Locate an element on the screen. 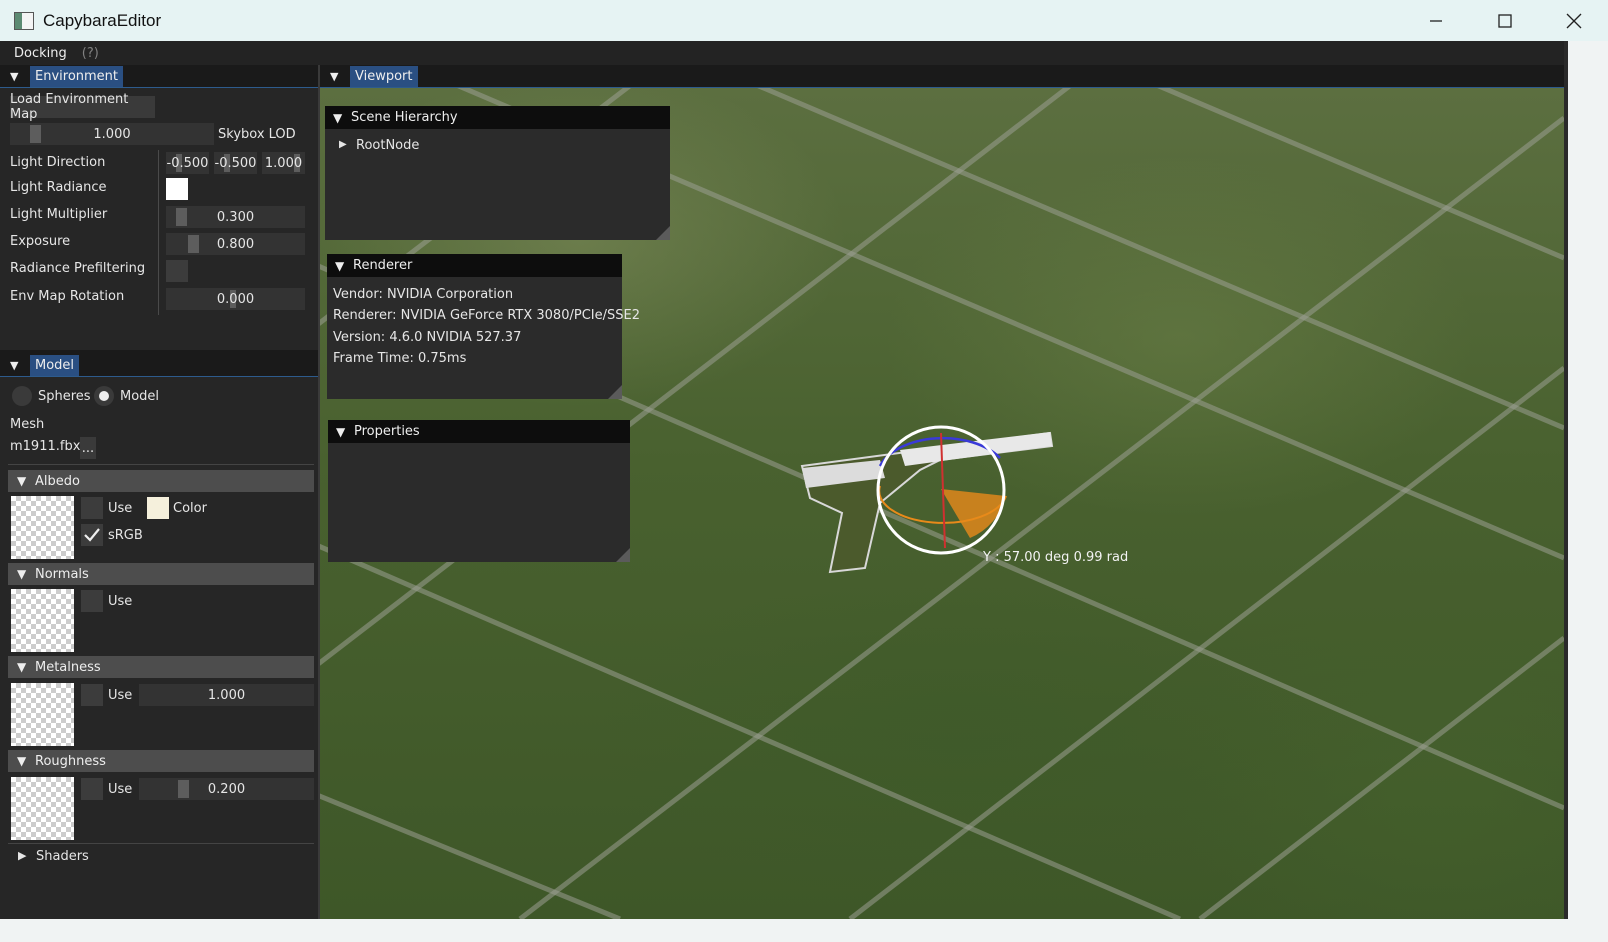 This screenshot has width=1608, height=942. light-multiplier-value: 0.300 is located at coordinates (235, 217).